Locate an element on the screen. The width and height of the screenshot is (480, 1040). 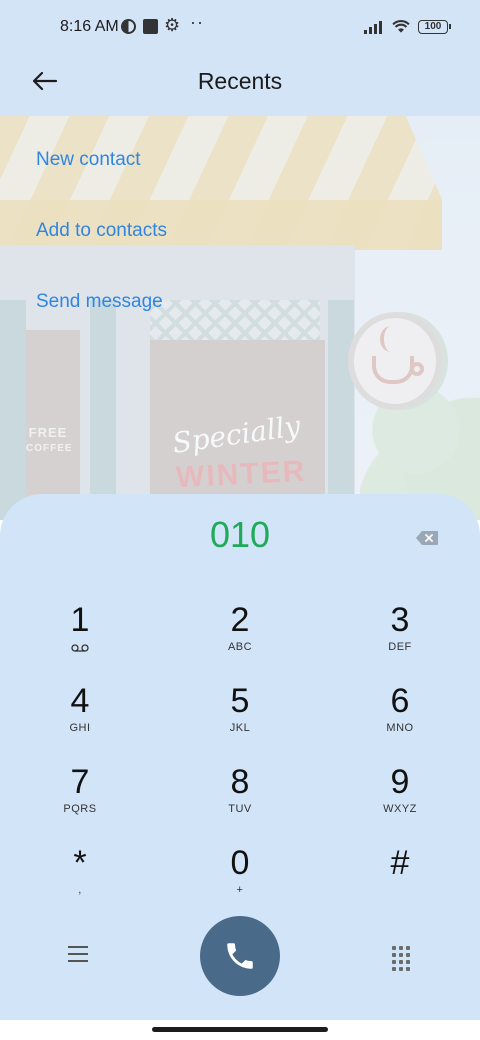
key-0: 0 + is located at coordinates (240, 878).